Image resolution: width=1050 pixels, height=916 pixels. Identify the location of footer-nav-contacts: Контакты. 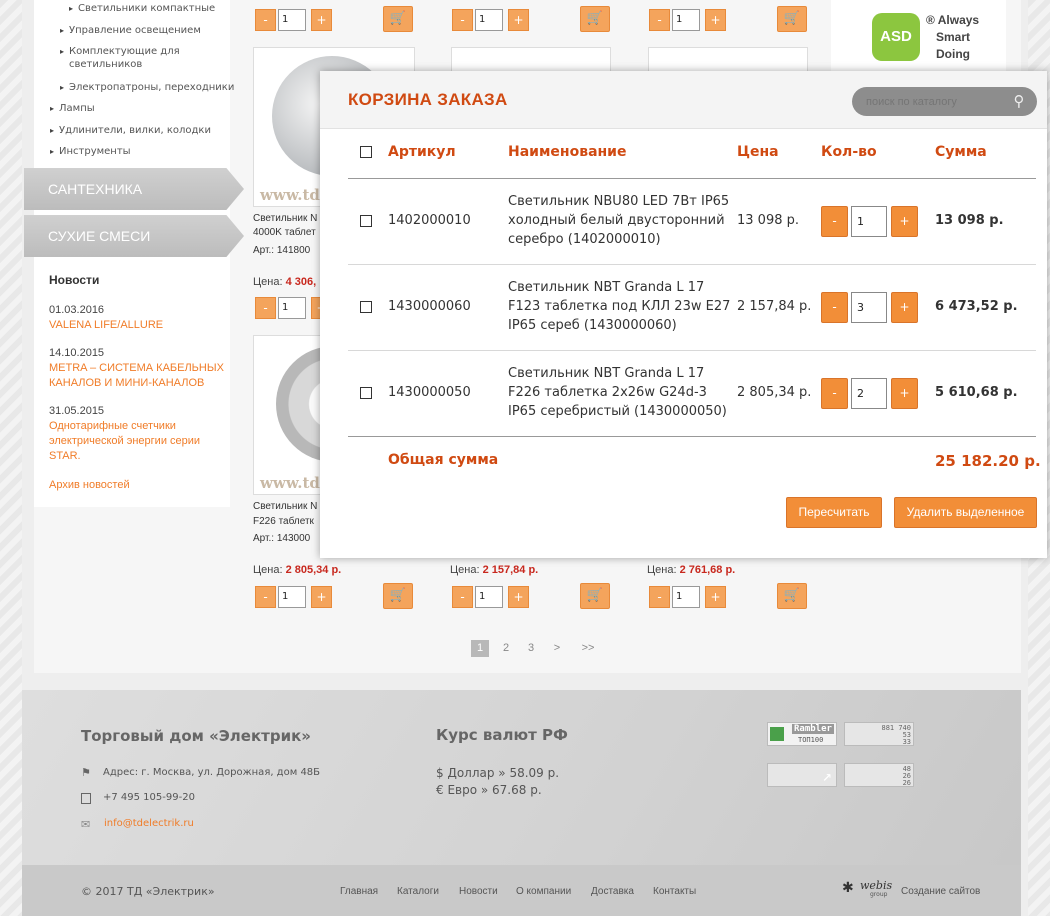
(674, 891).